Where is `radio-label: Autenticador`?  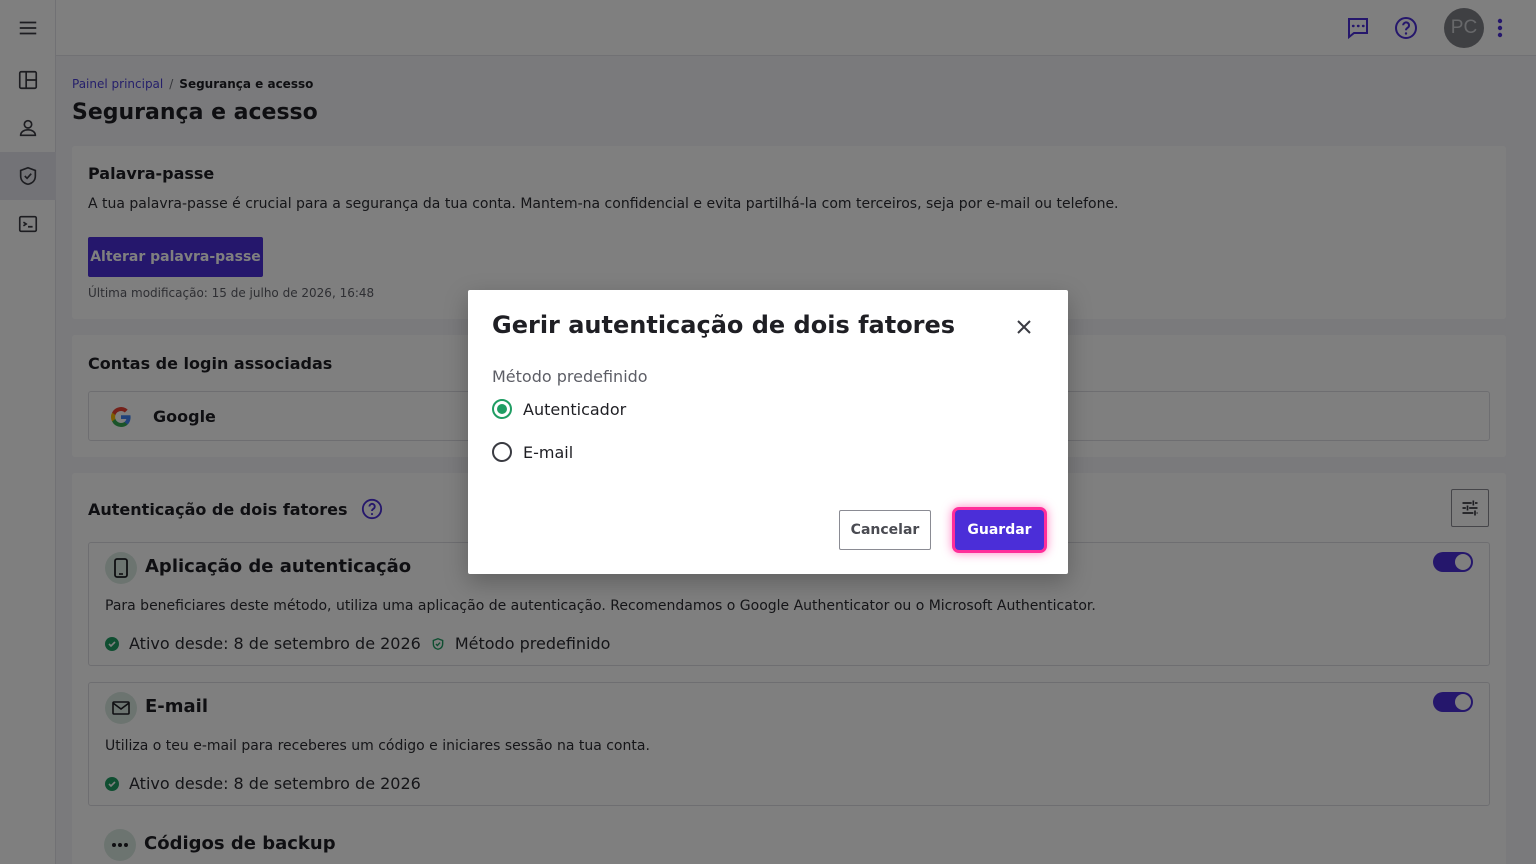
radio-label: Autenticador is located at coordinates (575, 409).